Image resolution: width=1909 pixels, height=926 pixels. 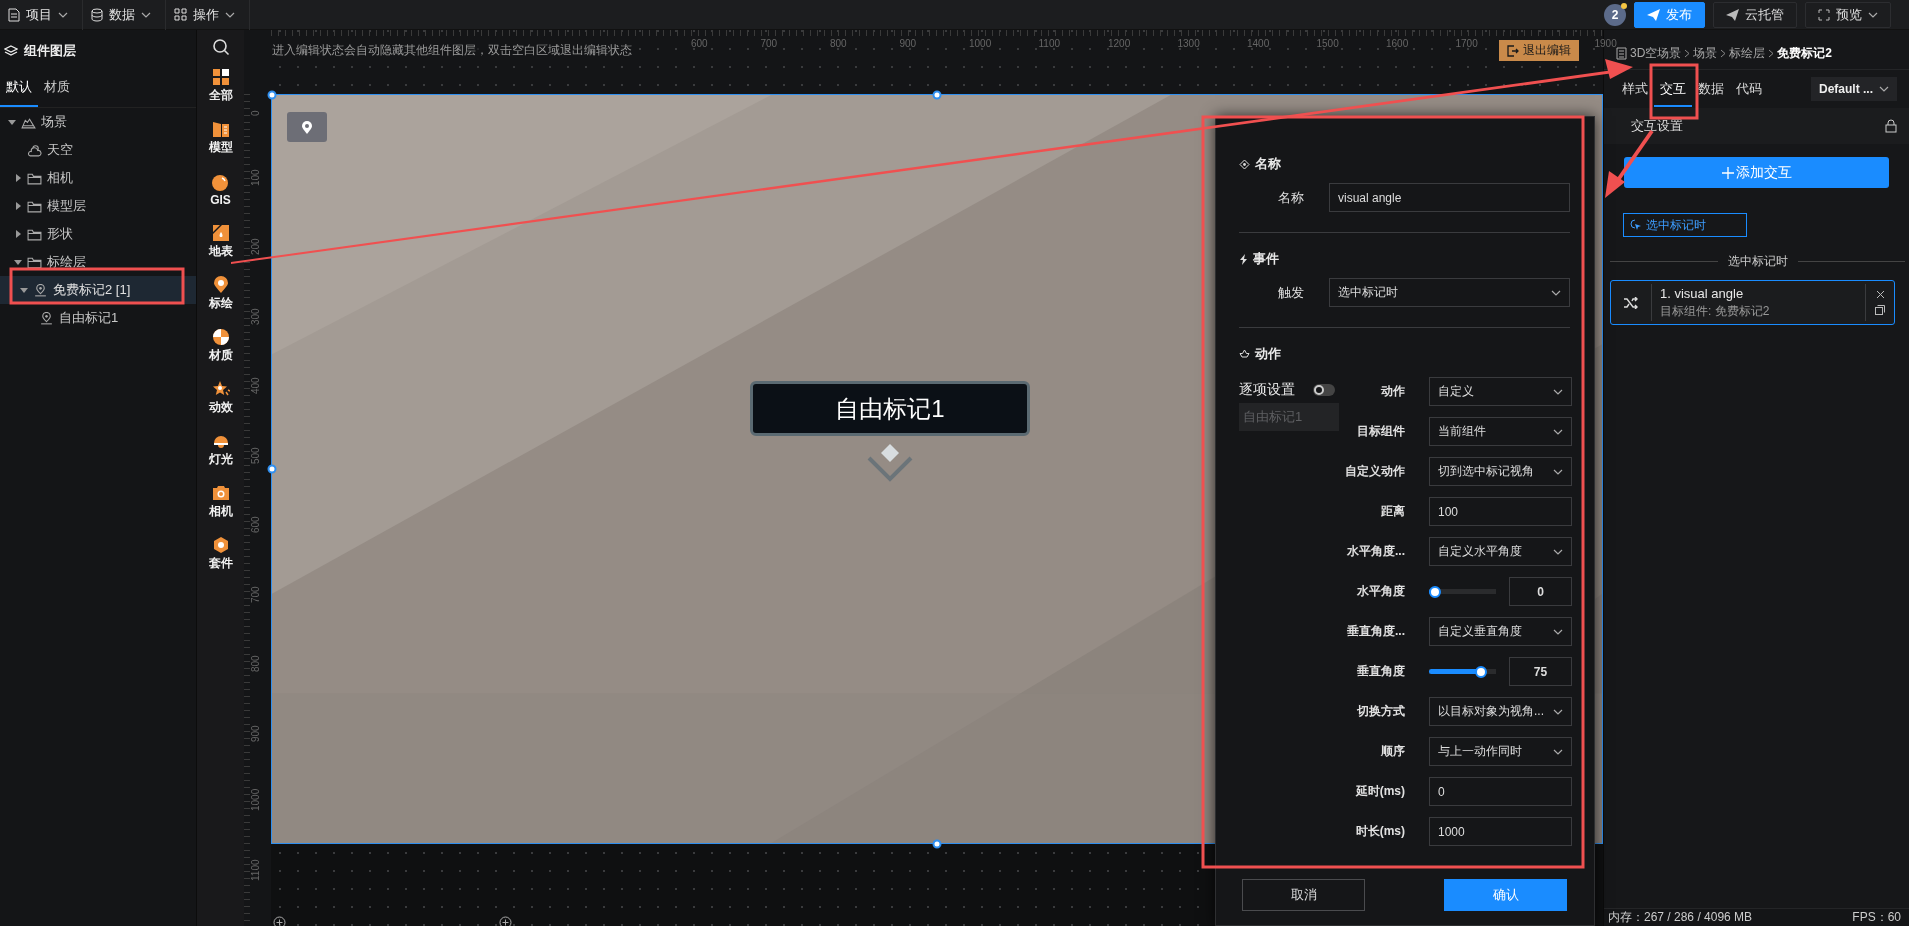 I want to click on exit-edit-button: 退出编辑, so click(x=1539, y=50).